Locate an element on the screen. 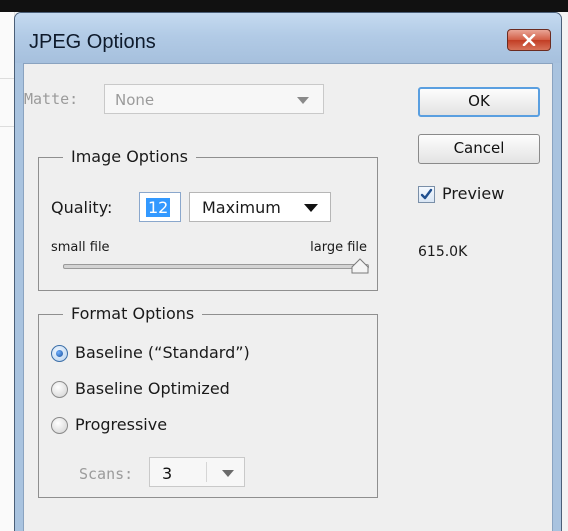 The image size is (568, 531). matte-label: Matte: is located at coordinates (51, 99).